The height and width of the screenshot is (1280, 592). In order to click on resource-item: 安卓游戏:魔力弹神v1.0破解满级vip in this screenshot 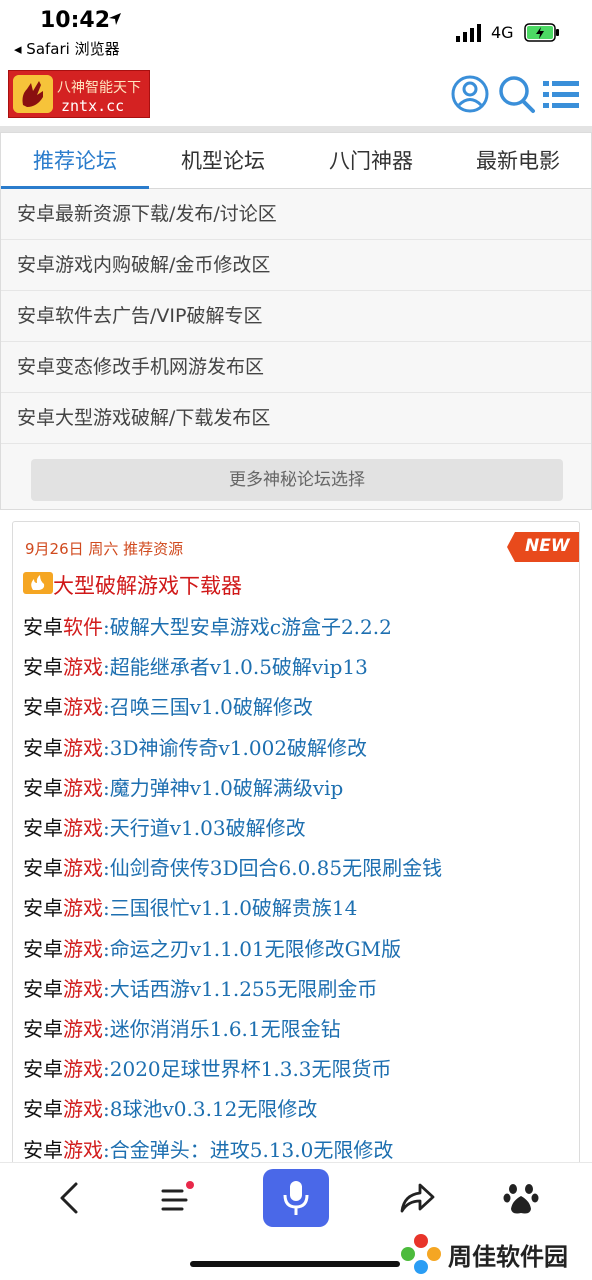, I will do `click(301, 792)`.